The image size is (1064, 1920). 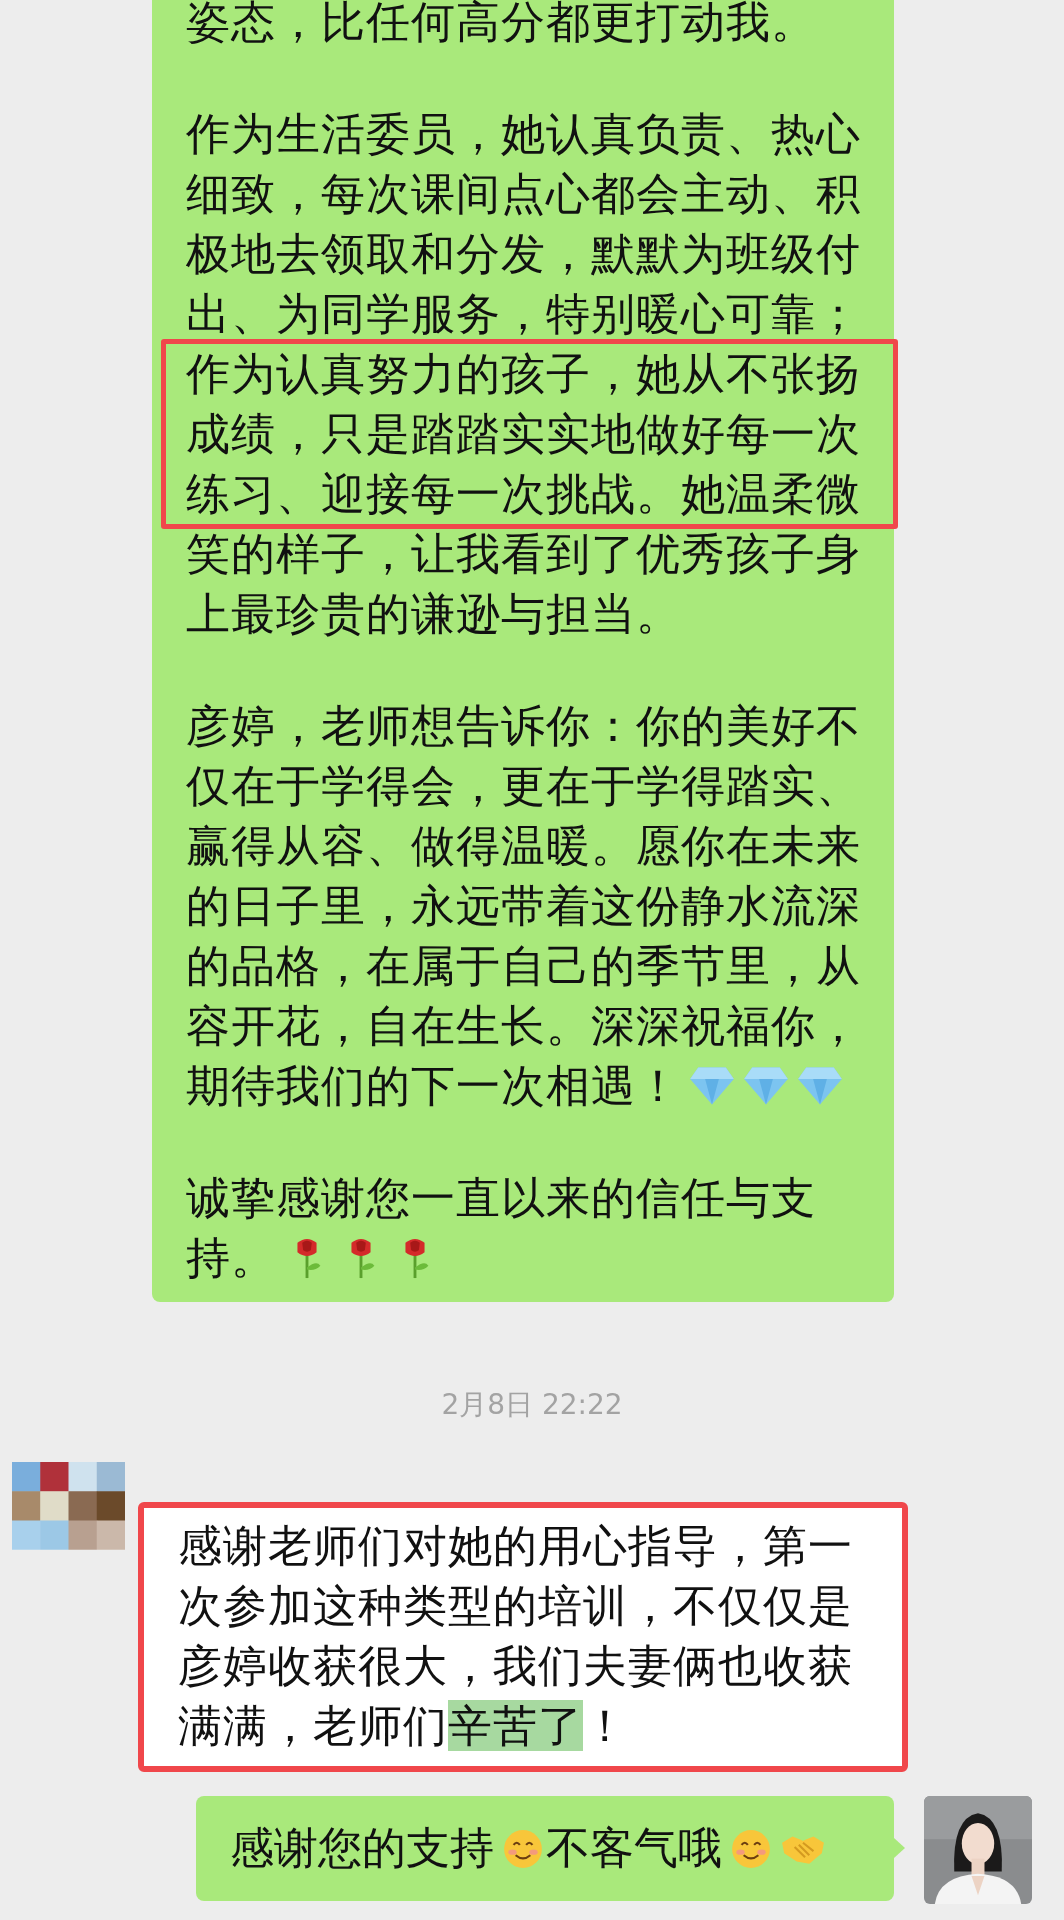 I want to click on message-text: 彦婷，老师想告诉你：你的美好不, so click(x=523, y=726).